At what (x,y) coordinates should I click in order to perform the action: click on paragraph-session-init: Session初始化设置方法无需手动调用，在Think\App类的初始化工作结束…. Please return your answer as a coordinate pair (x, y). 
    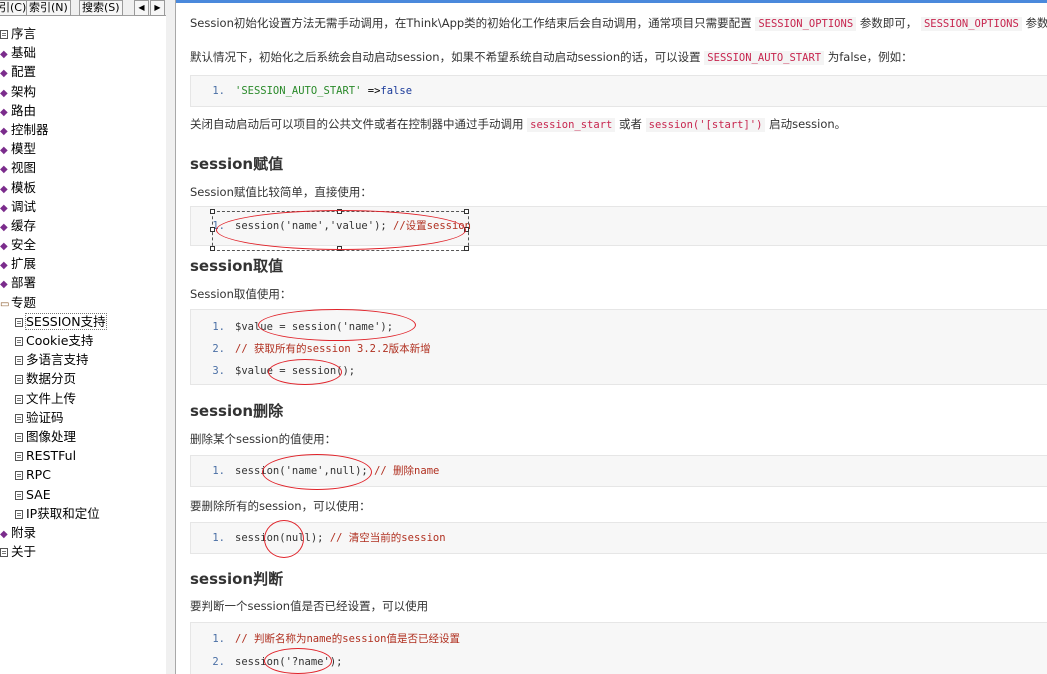
    Looking at the image, I should click on (618, 23).